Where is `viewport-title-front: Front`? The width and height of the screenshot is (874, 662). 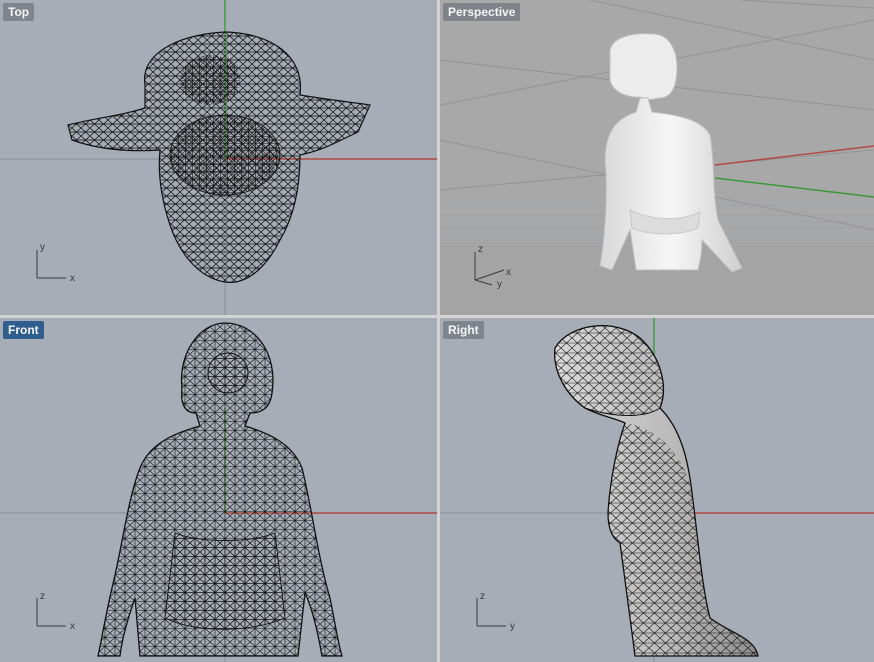 viewport-title-front: Front is located at coordinates (23, 330).